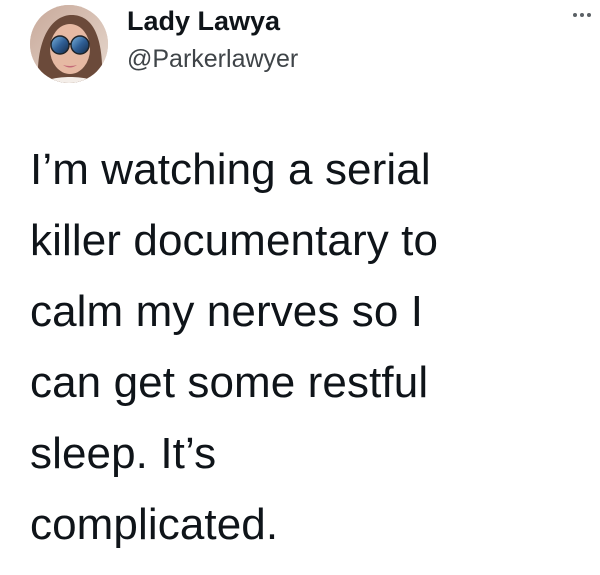 This screenshot has width=600, height=575. I want to click on tweet-text-line: complicated., so click(154, 524).